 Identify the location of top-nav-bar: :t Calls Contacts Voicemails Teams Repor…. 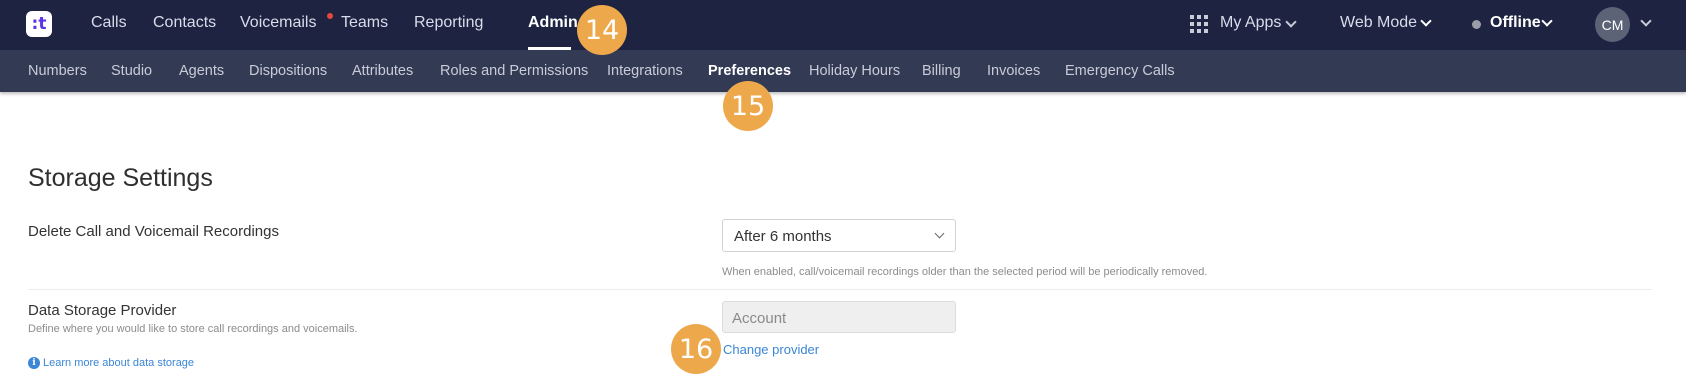
(843, 25).